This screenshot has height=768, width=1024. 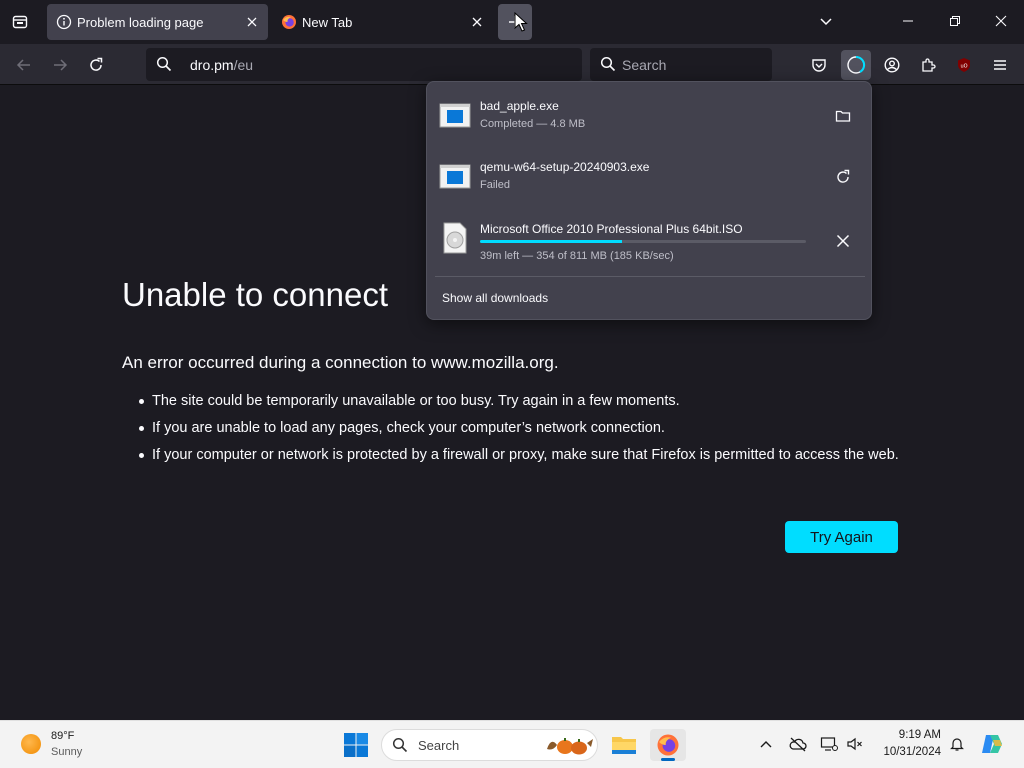 I want to click on ublock-icon: uO, so click(x=964, y=65).